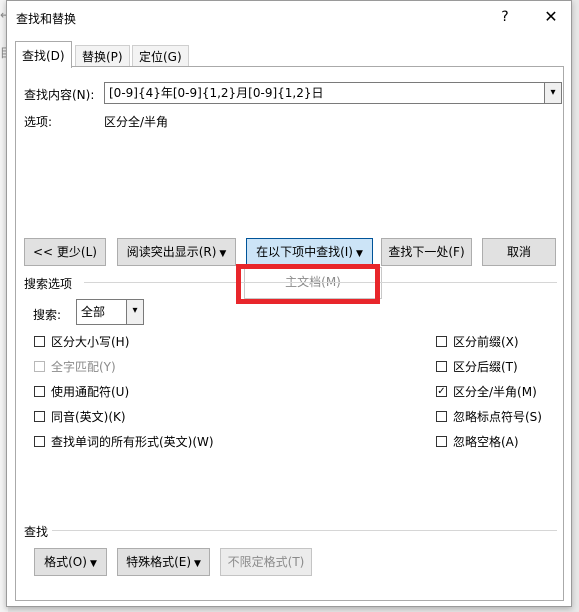 The height and width of the screenshot is (612, 579). What do you see at coordinates (159, 562) in the screenshot?
I see `special-label: 特殊格式(E)` at bounding box center [159, 562].